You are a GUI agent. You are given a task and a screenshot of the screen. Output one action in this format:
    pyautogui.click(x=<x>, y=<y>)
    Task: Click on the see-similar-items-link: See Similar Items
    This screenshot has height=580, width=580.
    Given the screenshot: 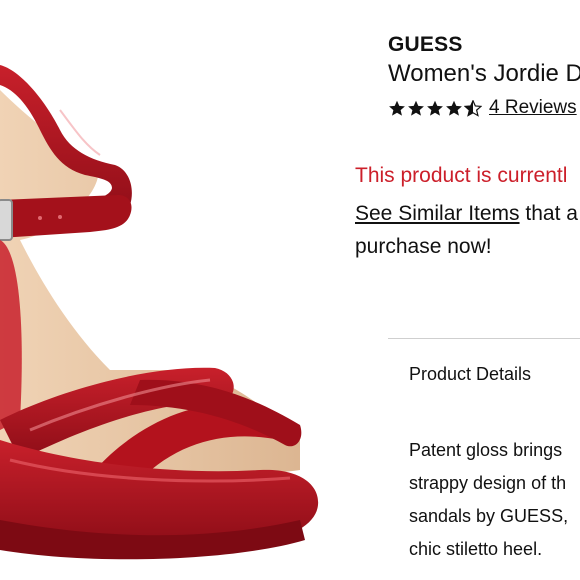 What is the action you would take?
    pyautogui.click(x=437, y=213)
    